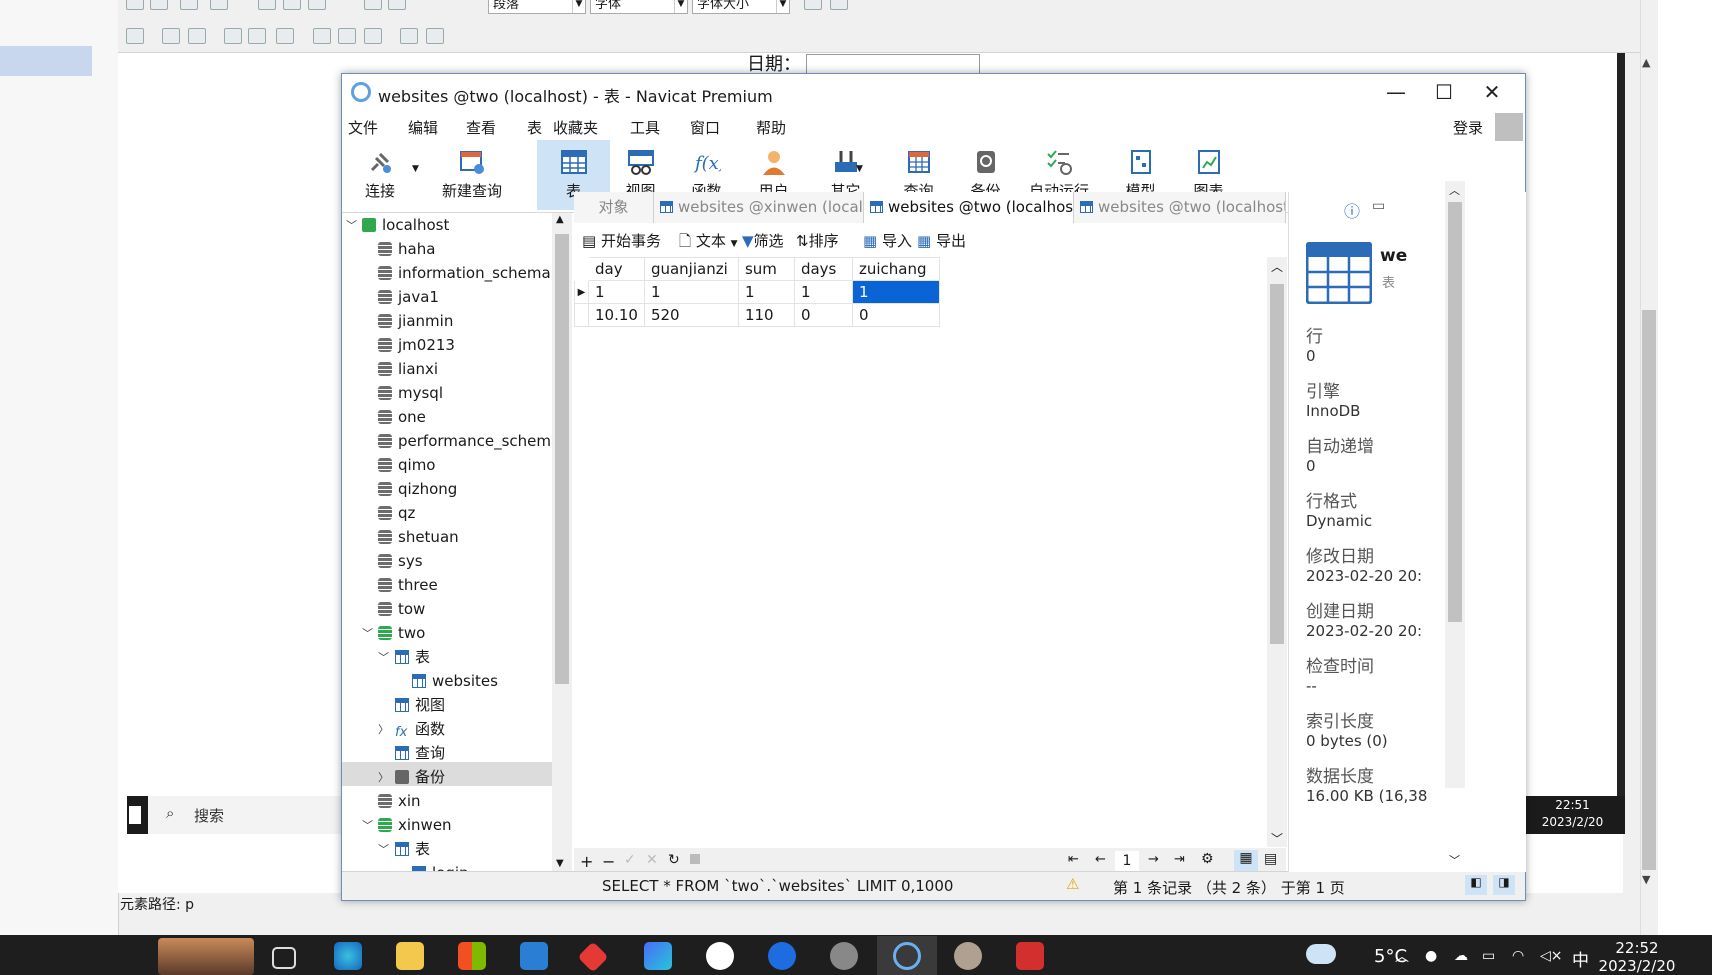  What do you see at coordinates (399, 801) in the screenshot?
I see `tree-item-db-xin: xin` at bounding box center [399, 801].